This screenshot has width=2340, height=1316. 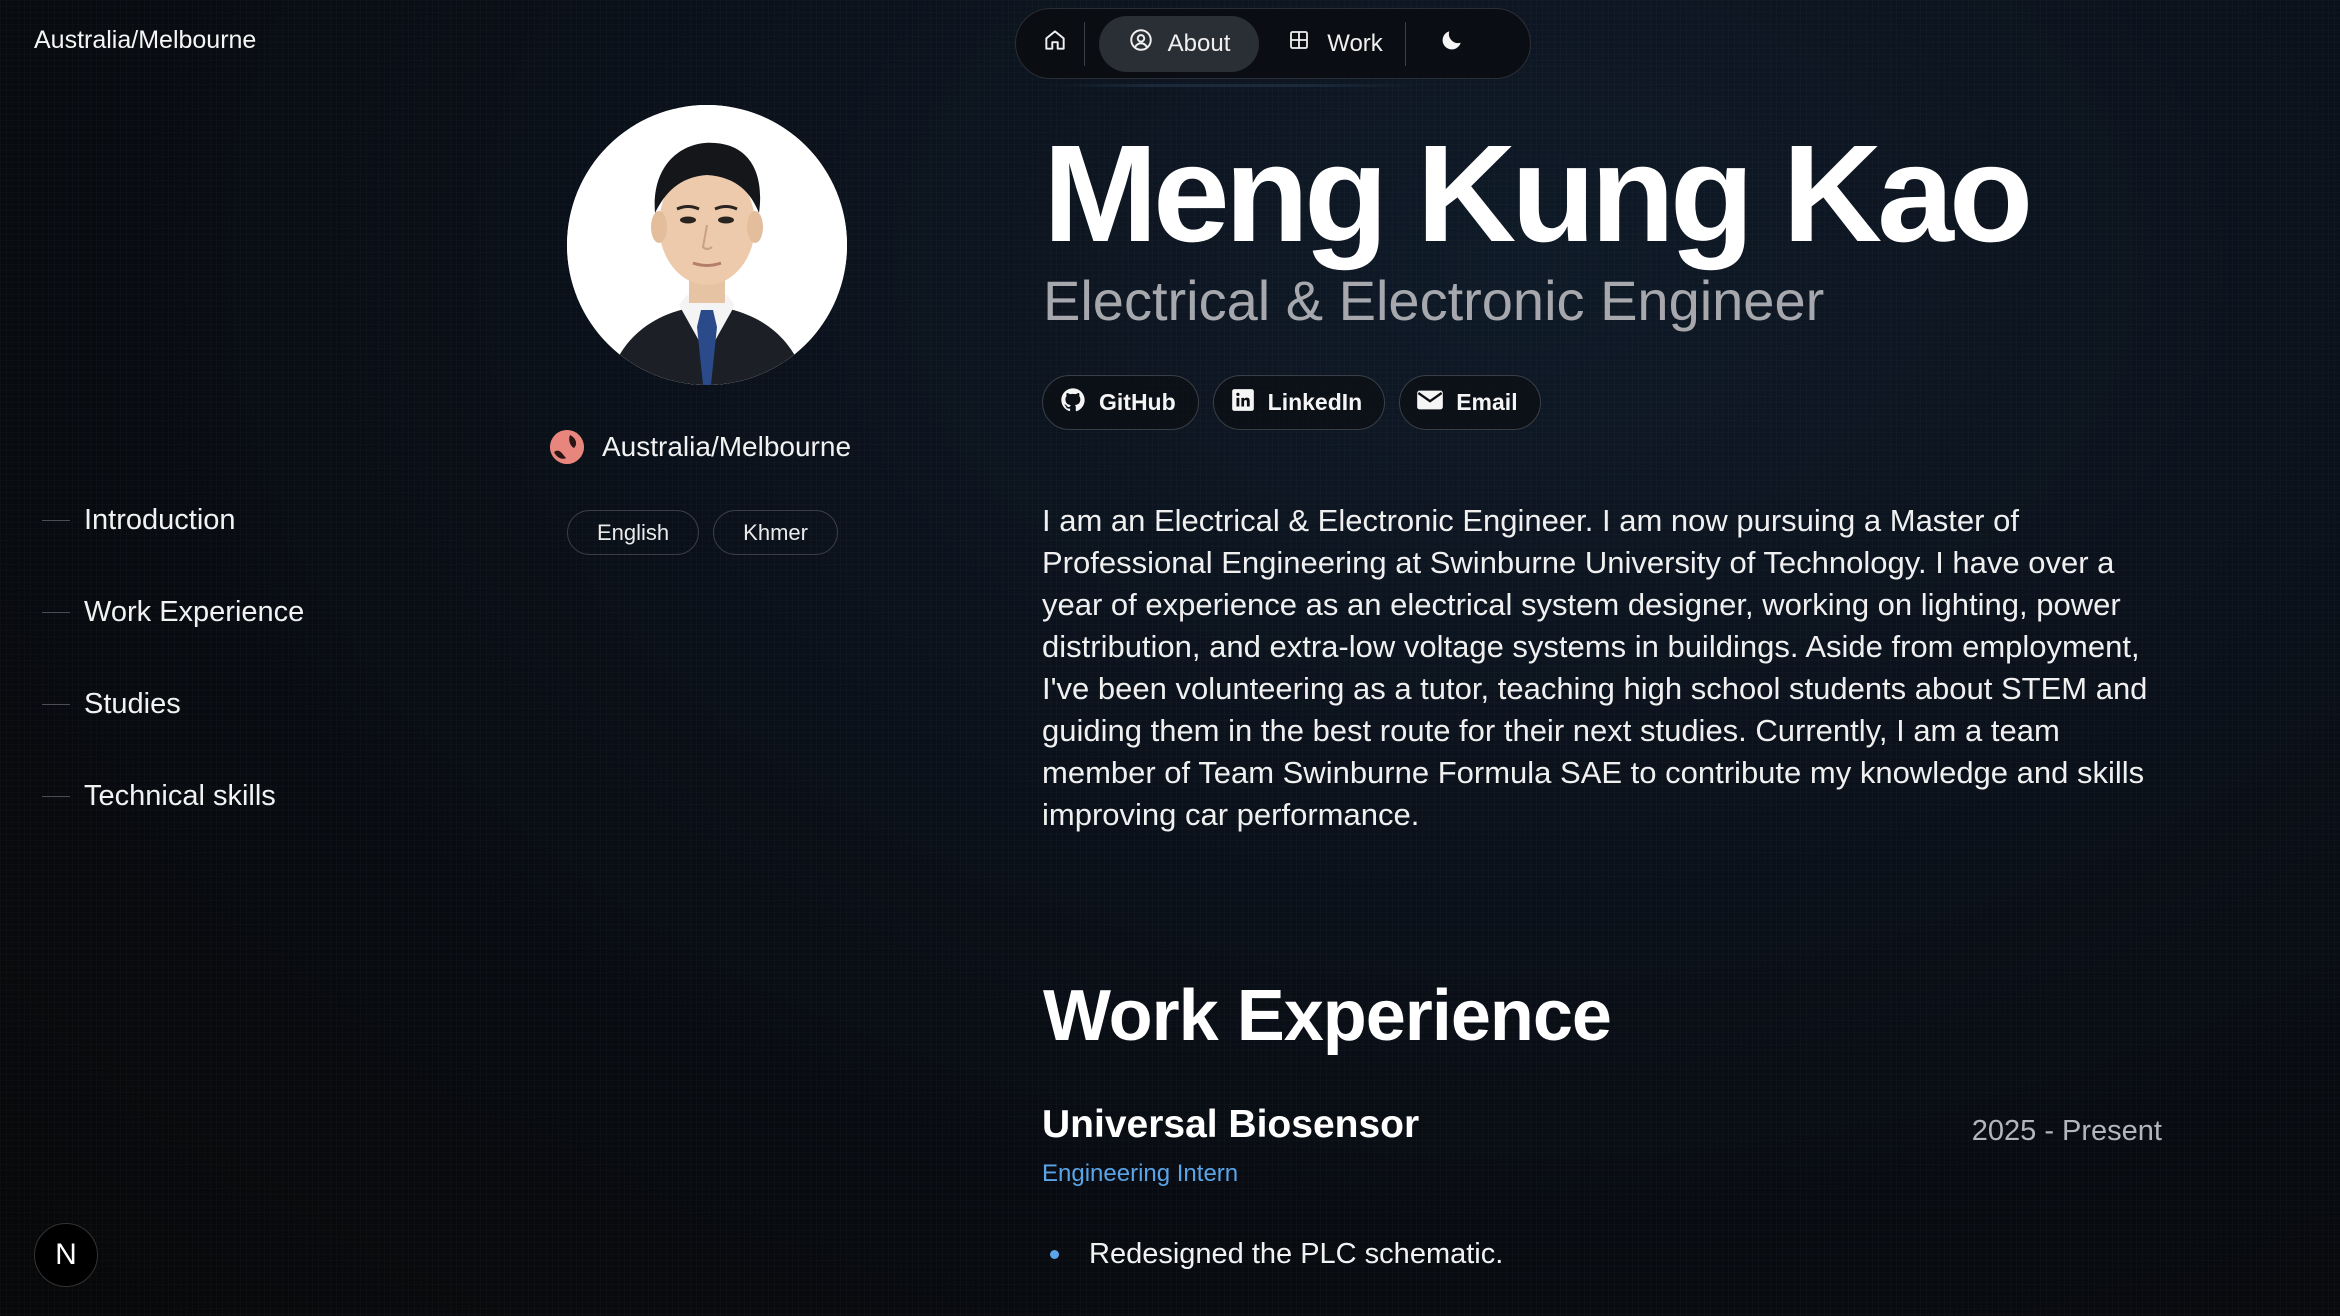 I want to click on theme-toggle-button, so click(x=1452, y=44).